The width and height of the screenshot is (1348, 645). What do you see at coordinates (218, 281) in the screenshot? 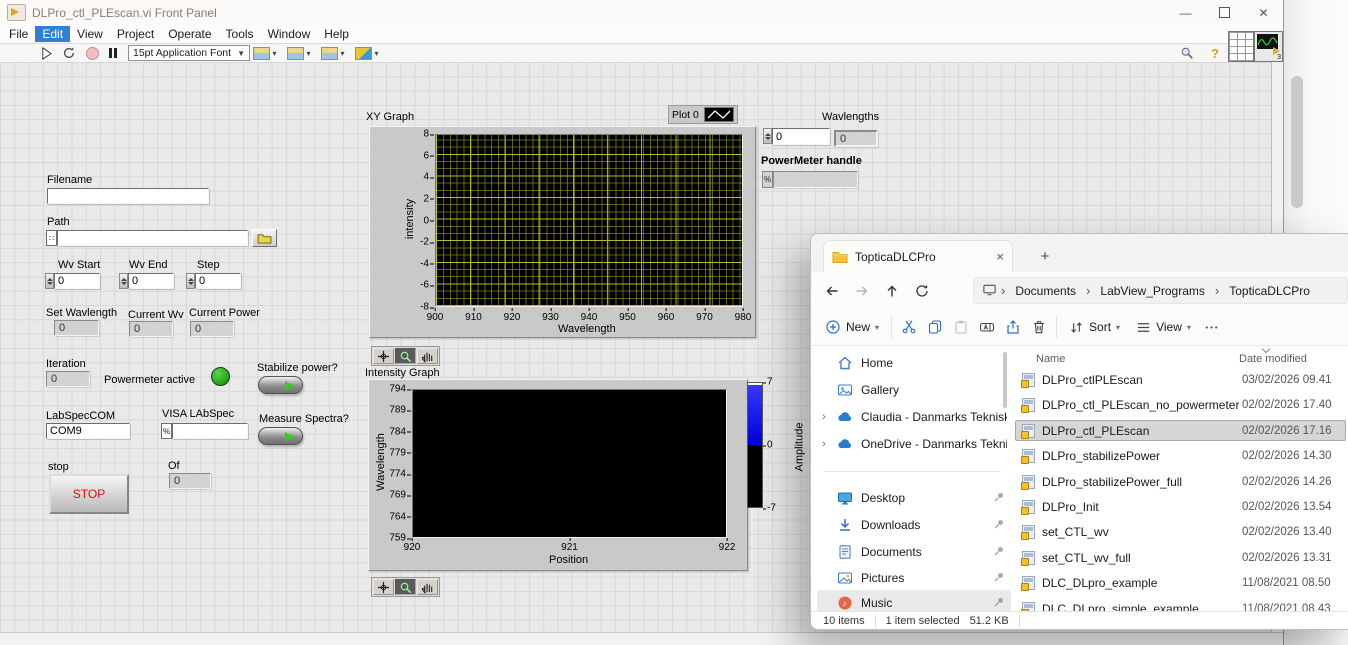
I see `step-input: 0` at bounding box center [218, 281].